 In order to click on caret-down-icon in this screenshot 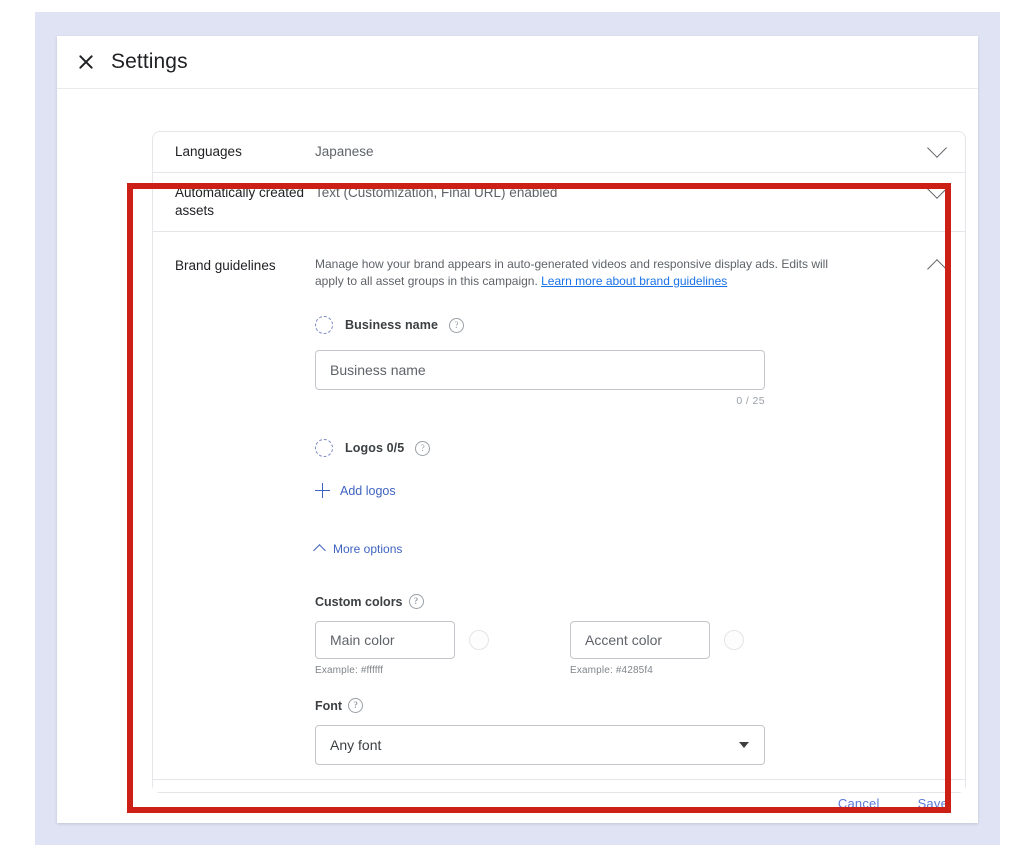, I will do `click(744, 745)`.